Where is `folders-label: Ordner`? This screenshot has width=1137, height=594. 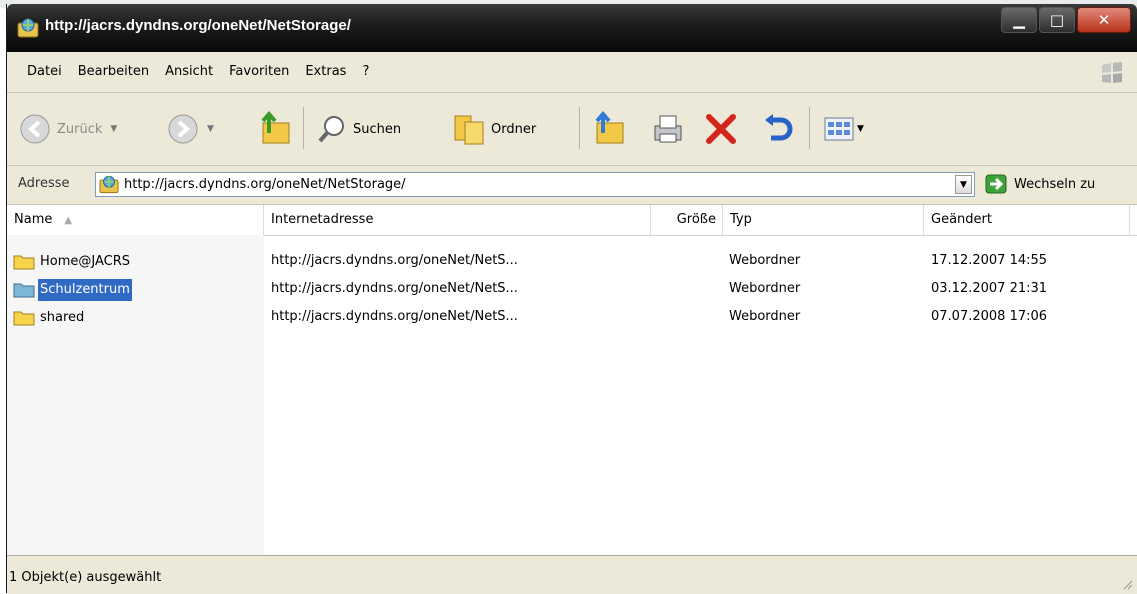 folders-label: Ordner is located at coordinates (514, 129).